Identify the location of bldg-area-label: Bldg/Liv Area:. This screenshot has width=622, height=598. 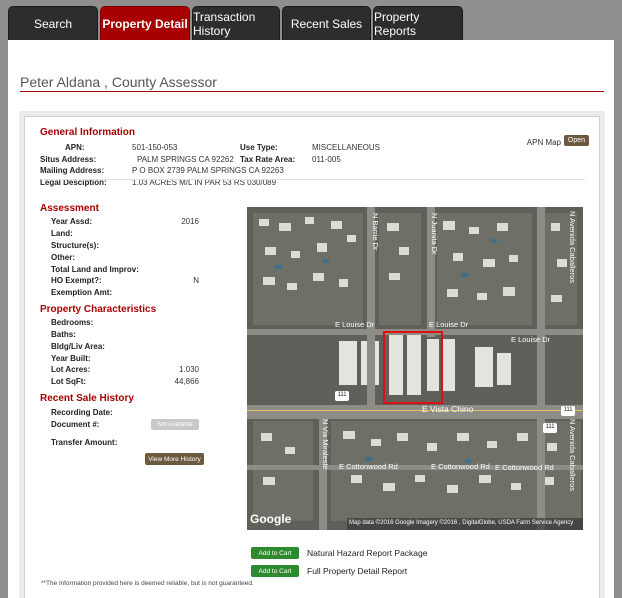
(78, 346).